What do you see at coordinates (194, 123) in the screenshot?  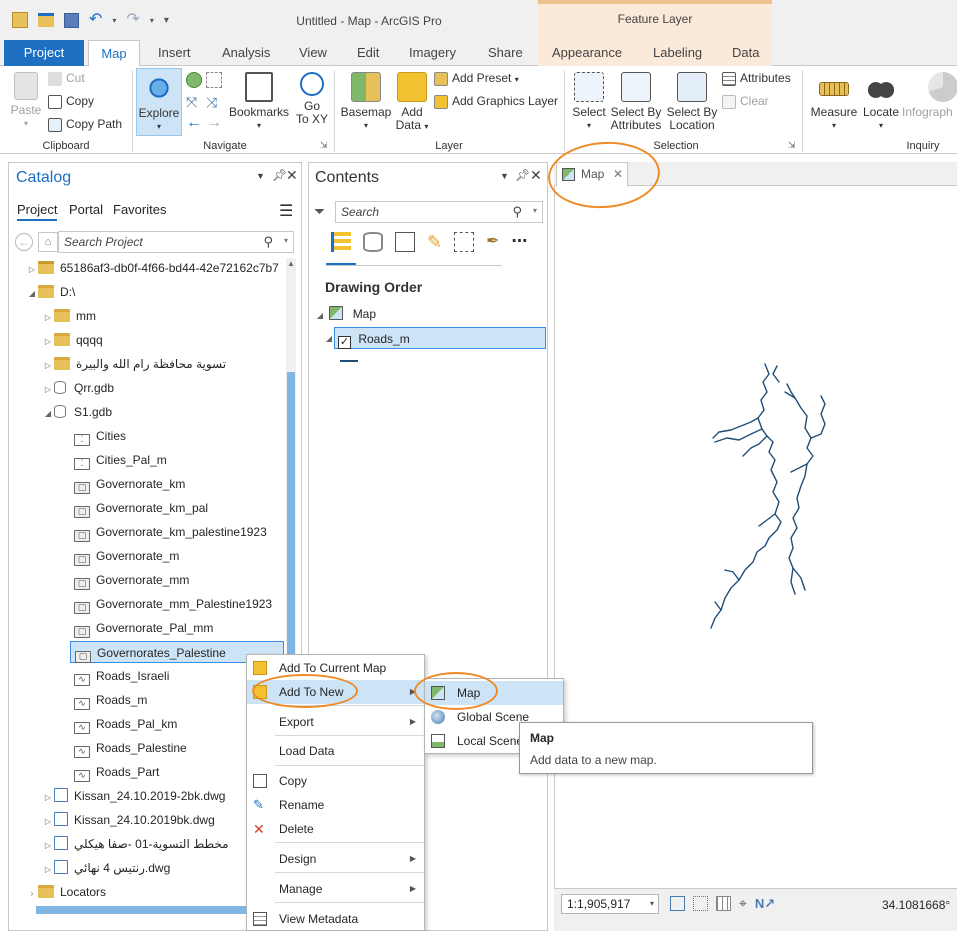 I see `previous-extent-icon: ←` at bounding box center [194, 123].